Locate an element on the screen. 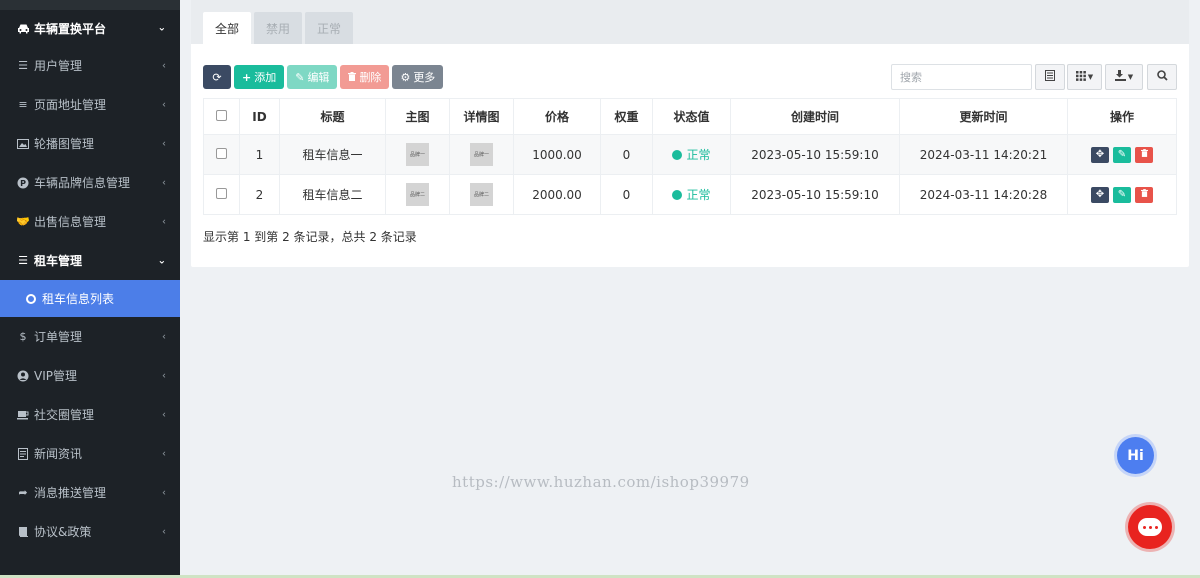 The height and width of the screenshot is (578, 1200). sidebar-item-sales: 🤝 出售信息管理 ‹ is located at coordinates (90, 221).